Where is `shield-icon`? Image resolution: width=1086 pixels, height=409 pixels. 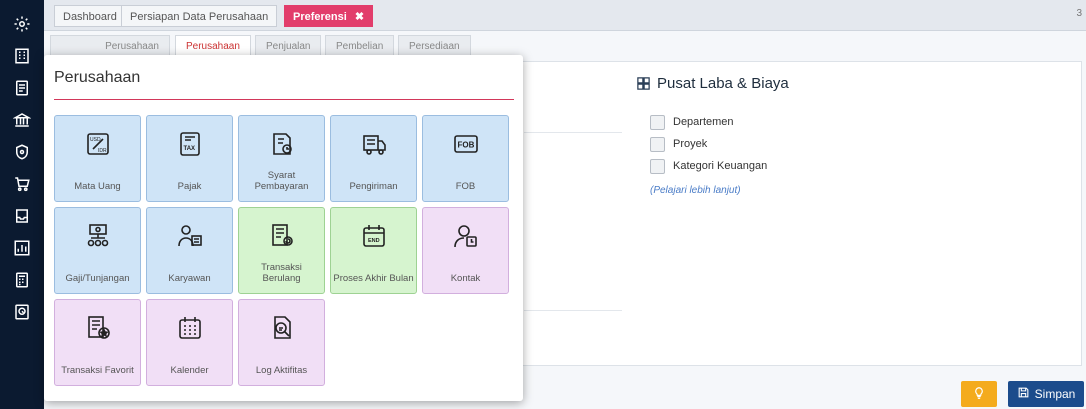
shield-icon is located at coordinates (22, 152).